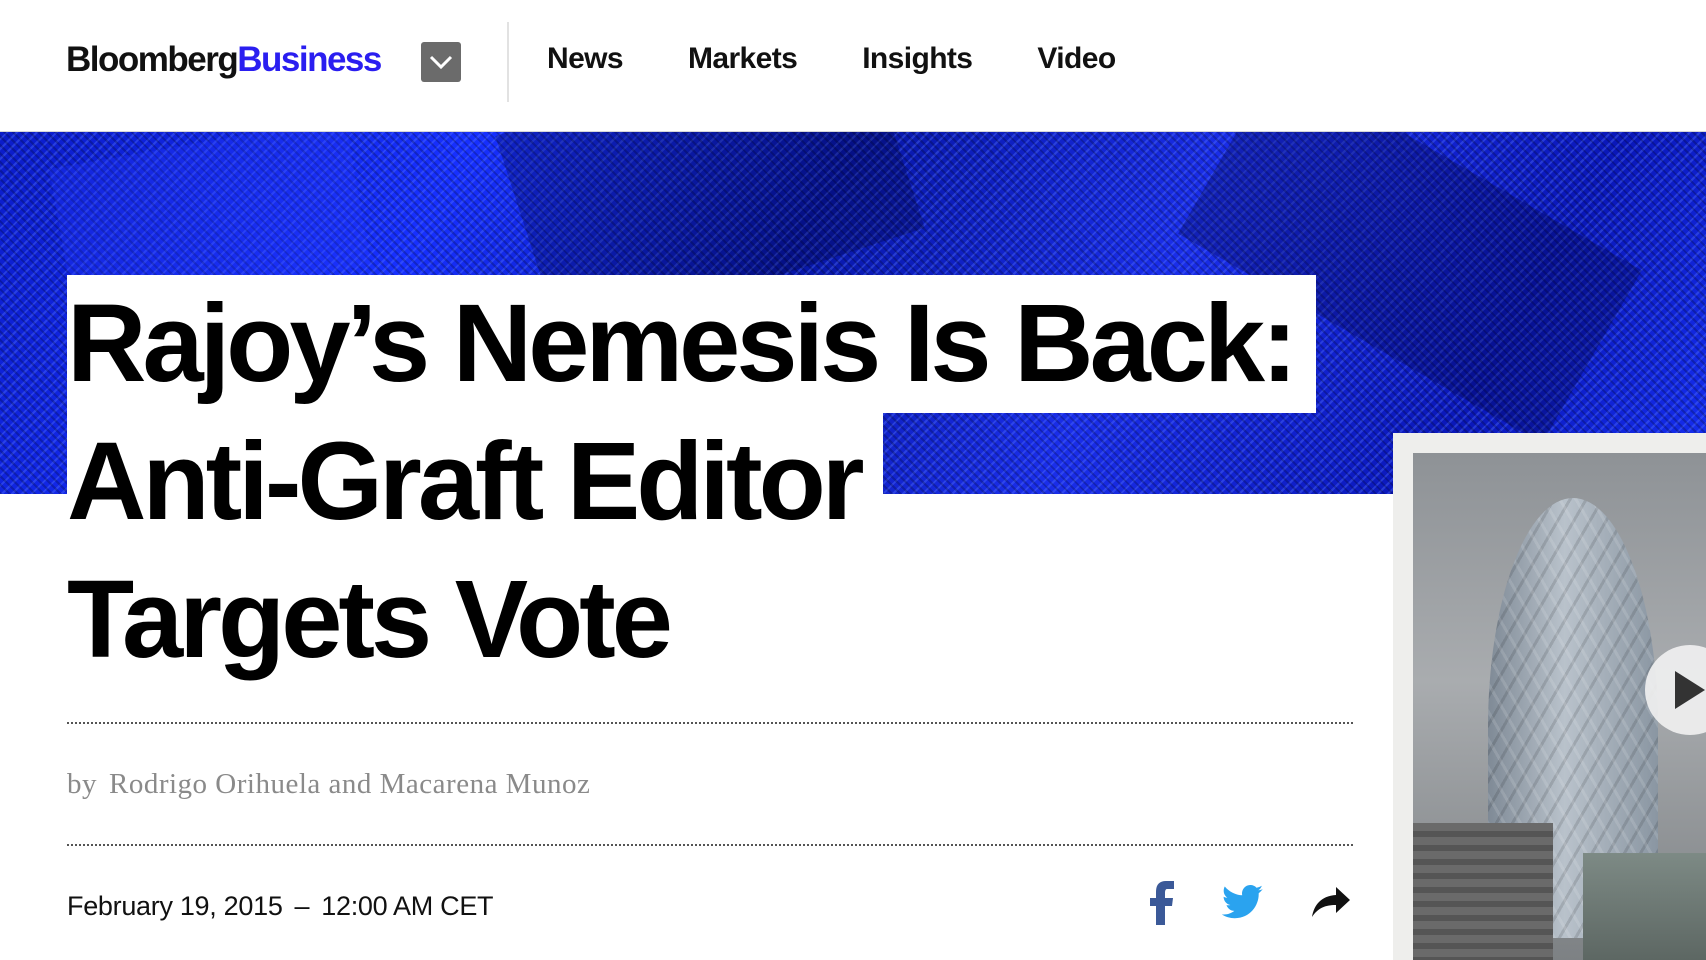 This screenshot has width=1706, height=960. Describe the element at coordinates (475, 482) in the screenshot. I see `headline-line: Anti-Graft Editor` at that location.